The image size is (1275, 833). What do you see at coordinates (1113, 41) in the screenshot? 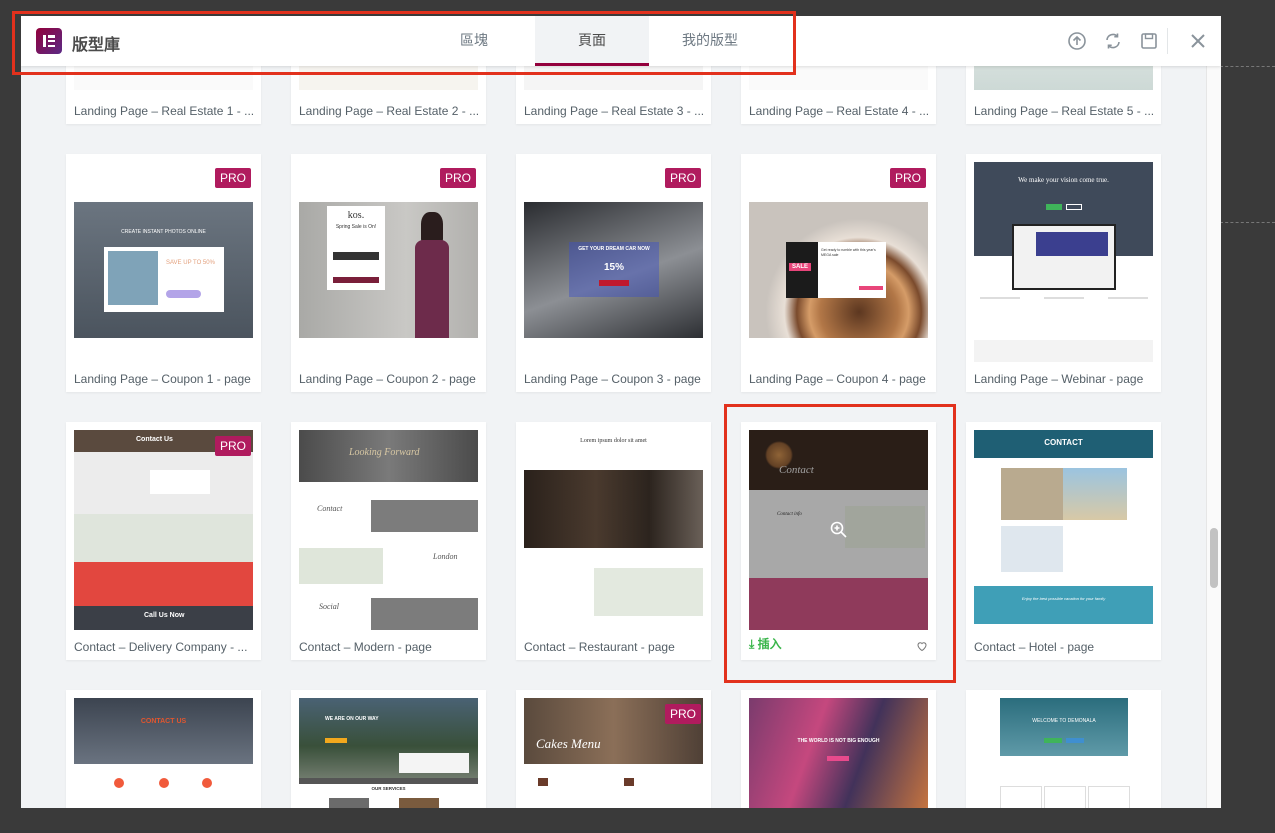
I see `sync-icon` at bounding box center [1113, 41].